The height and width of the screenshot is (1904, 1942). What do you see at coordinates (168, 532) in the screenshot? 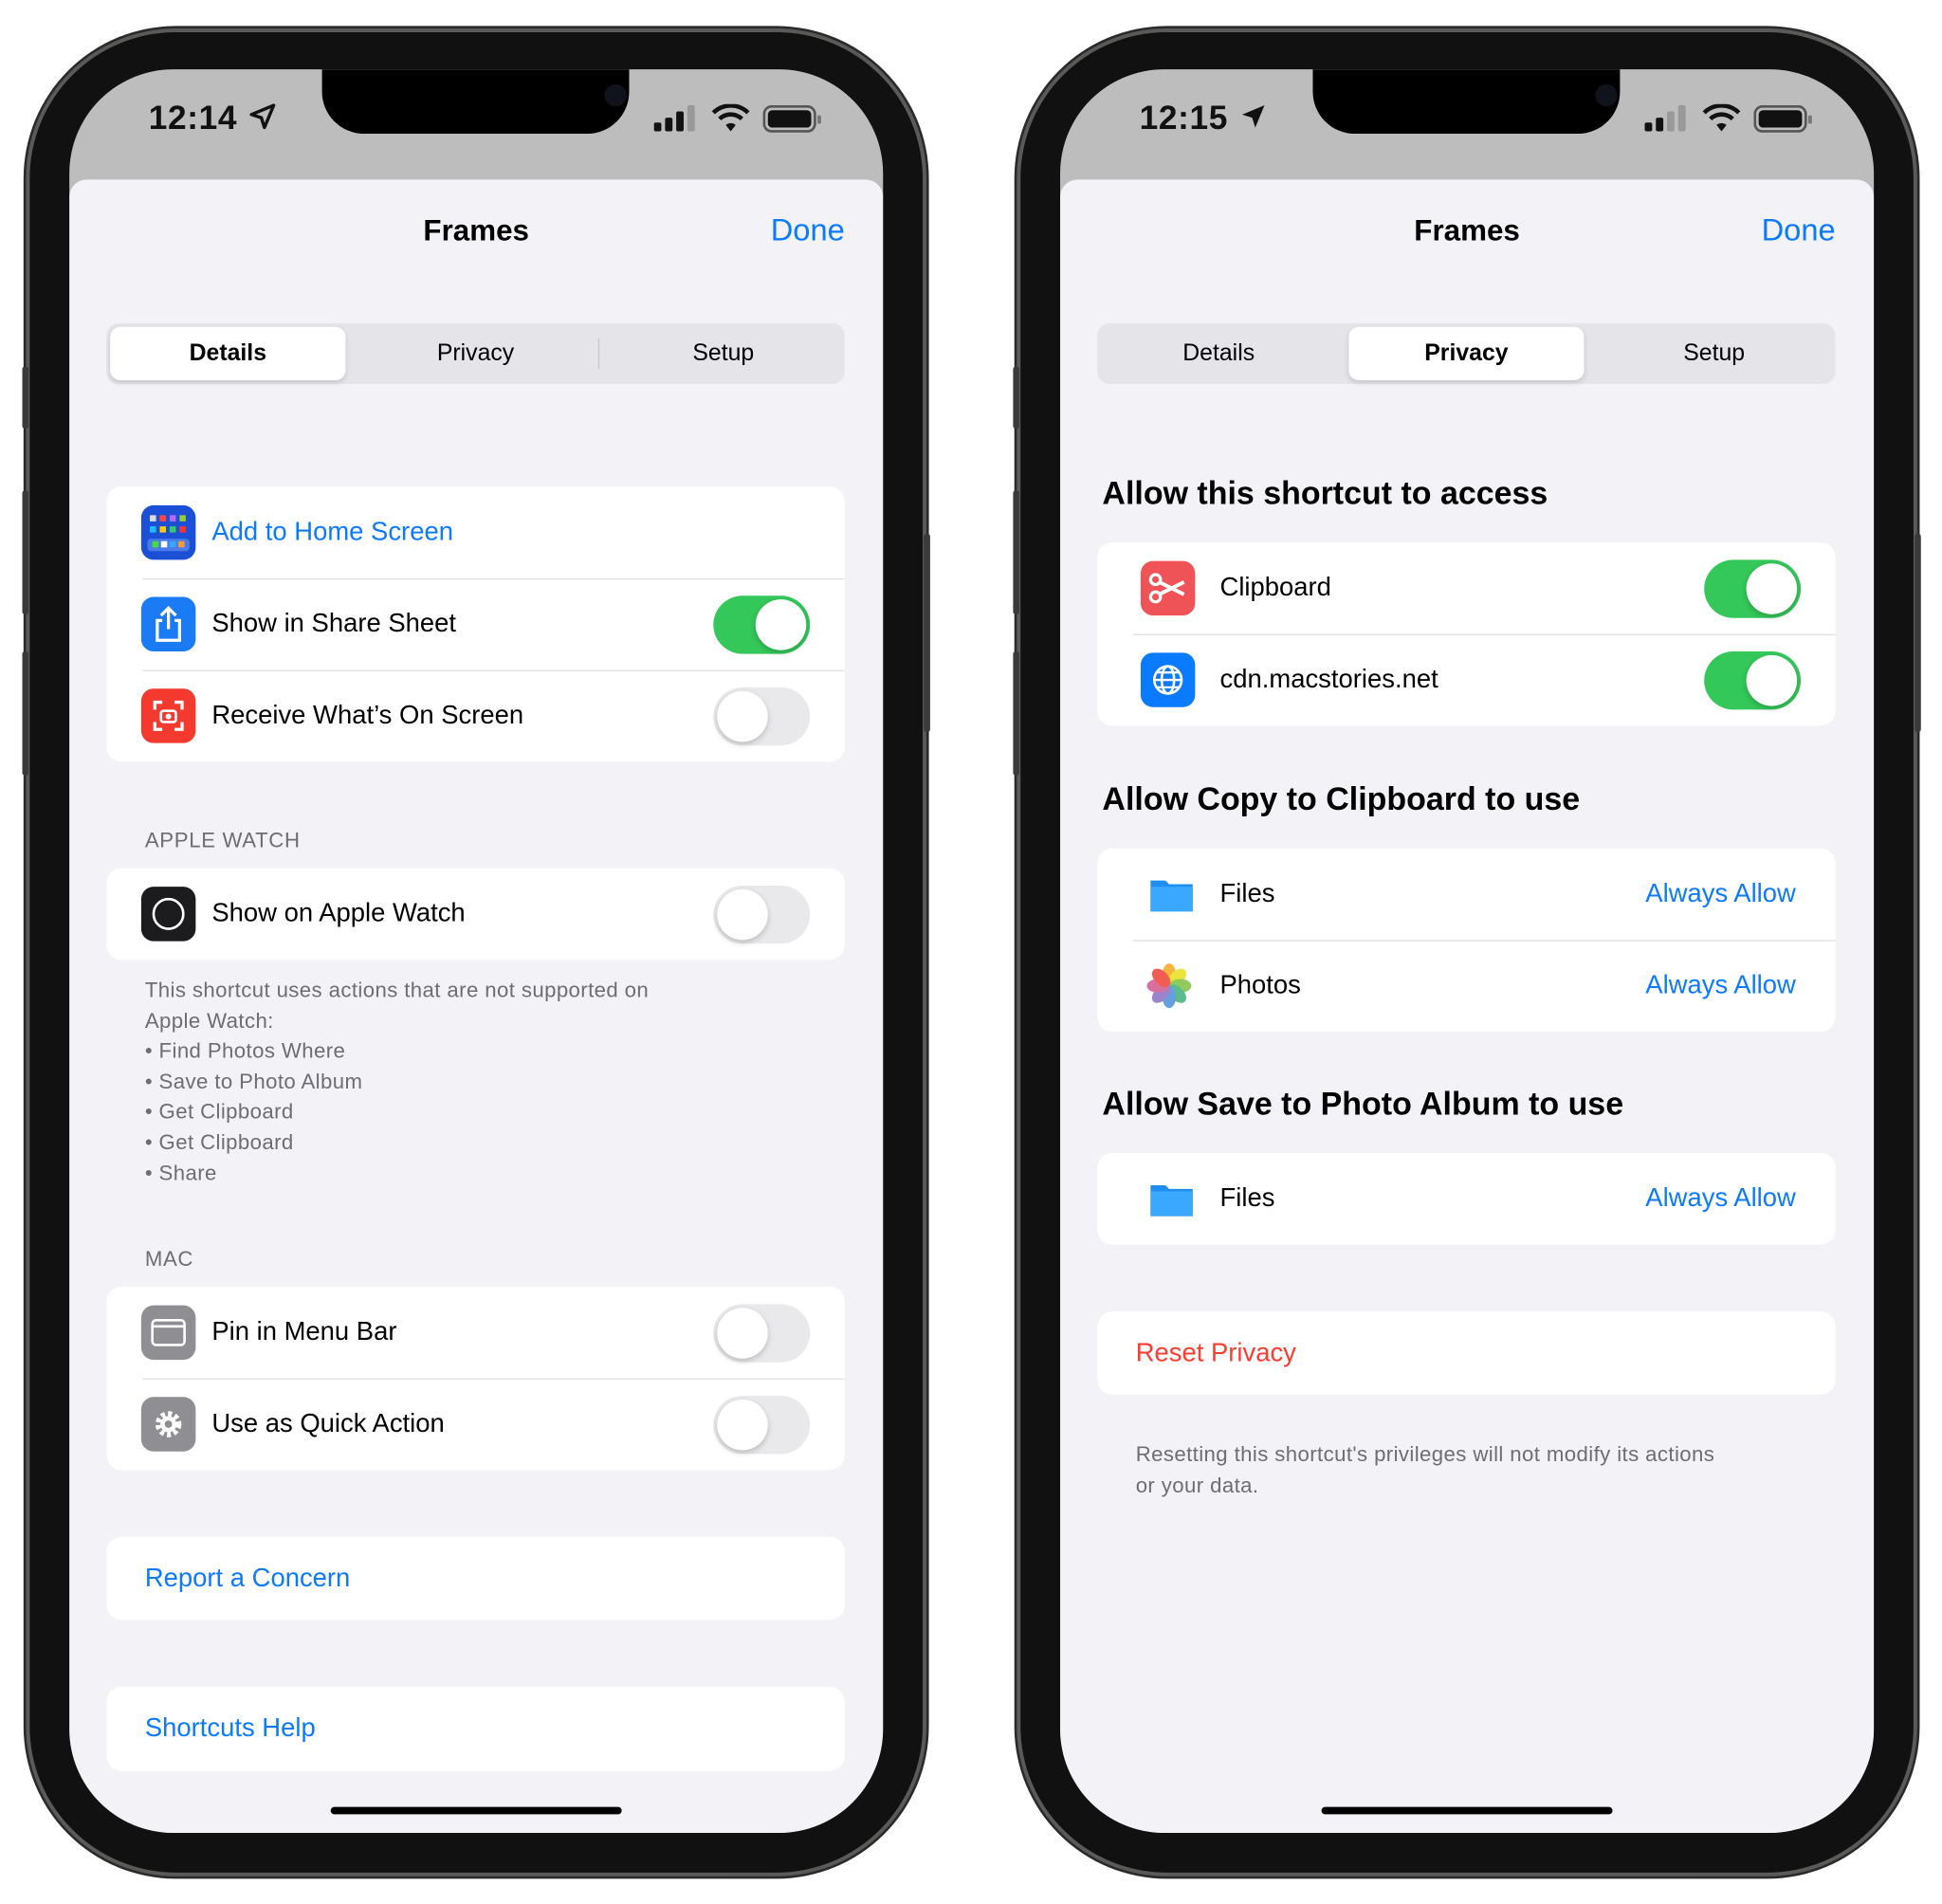
I see `home-screen-grid-icon` at bounding box center [168, 532].